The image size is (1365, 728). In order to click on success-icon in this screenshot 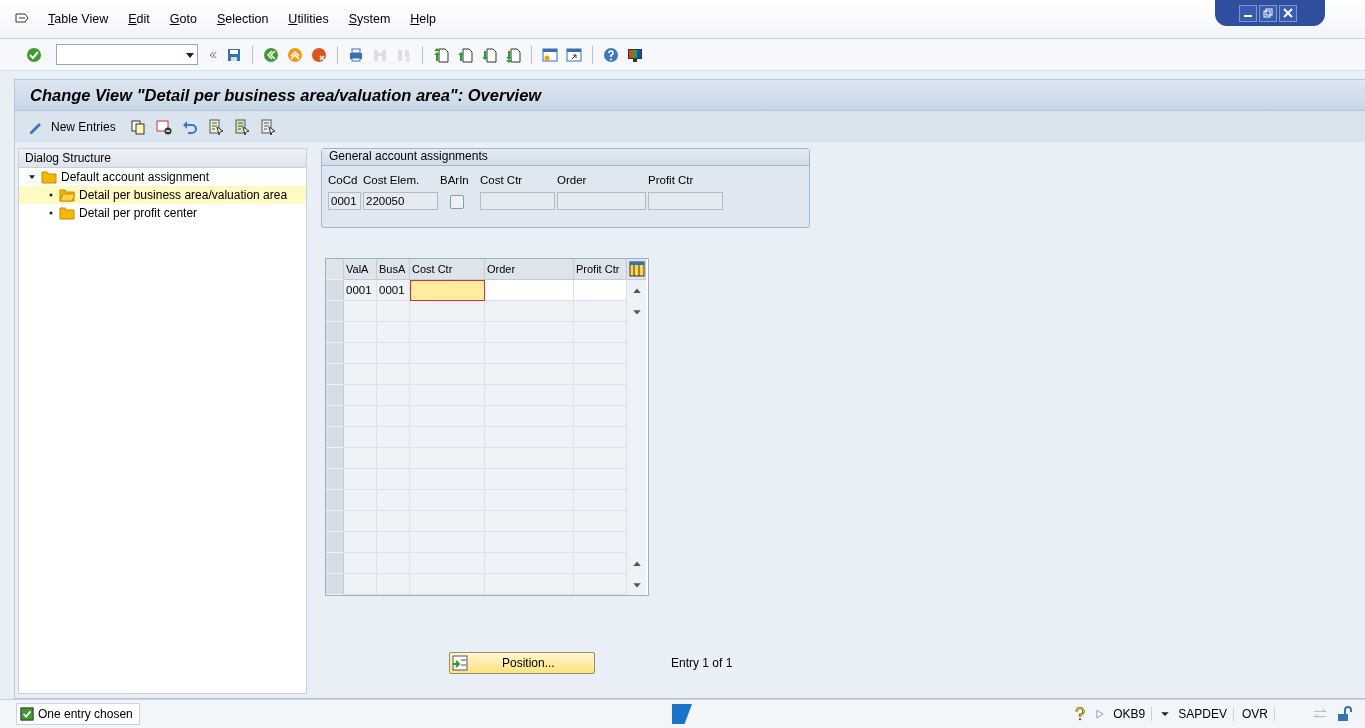, I will do `click(27, 714)`.